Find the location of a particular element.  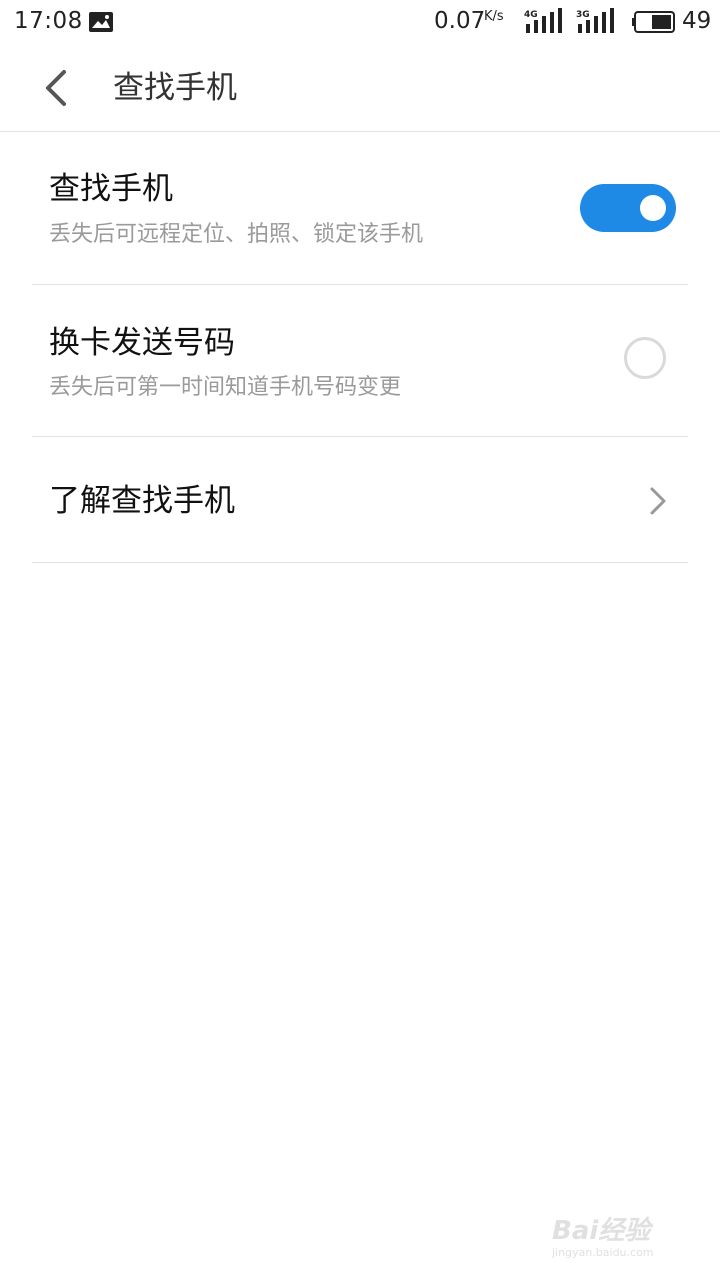

watermark-logo-text: Bai经验 is located at coordinates (601, 1231).